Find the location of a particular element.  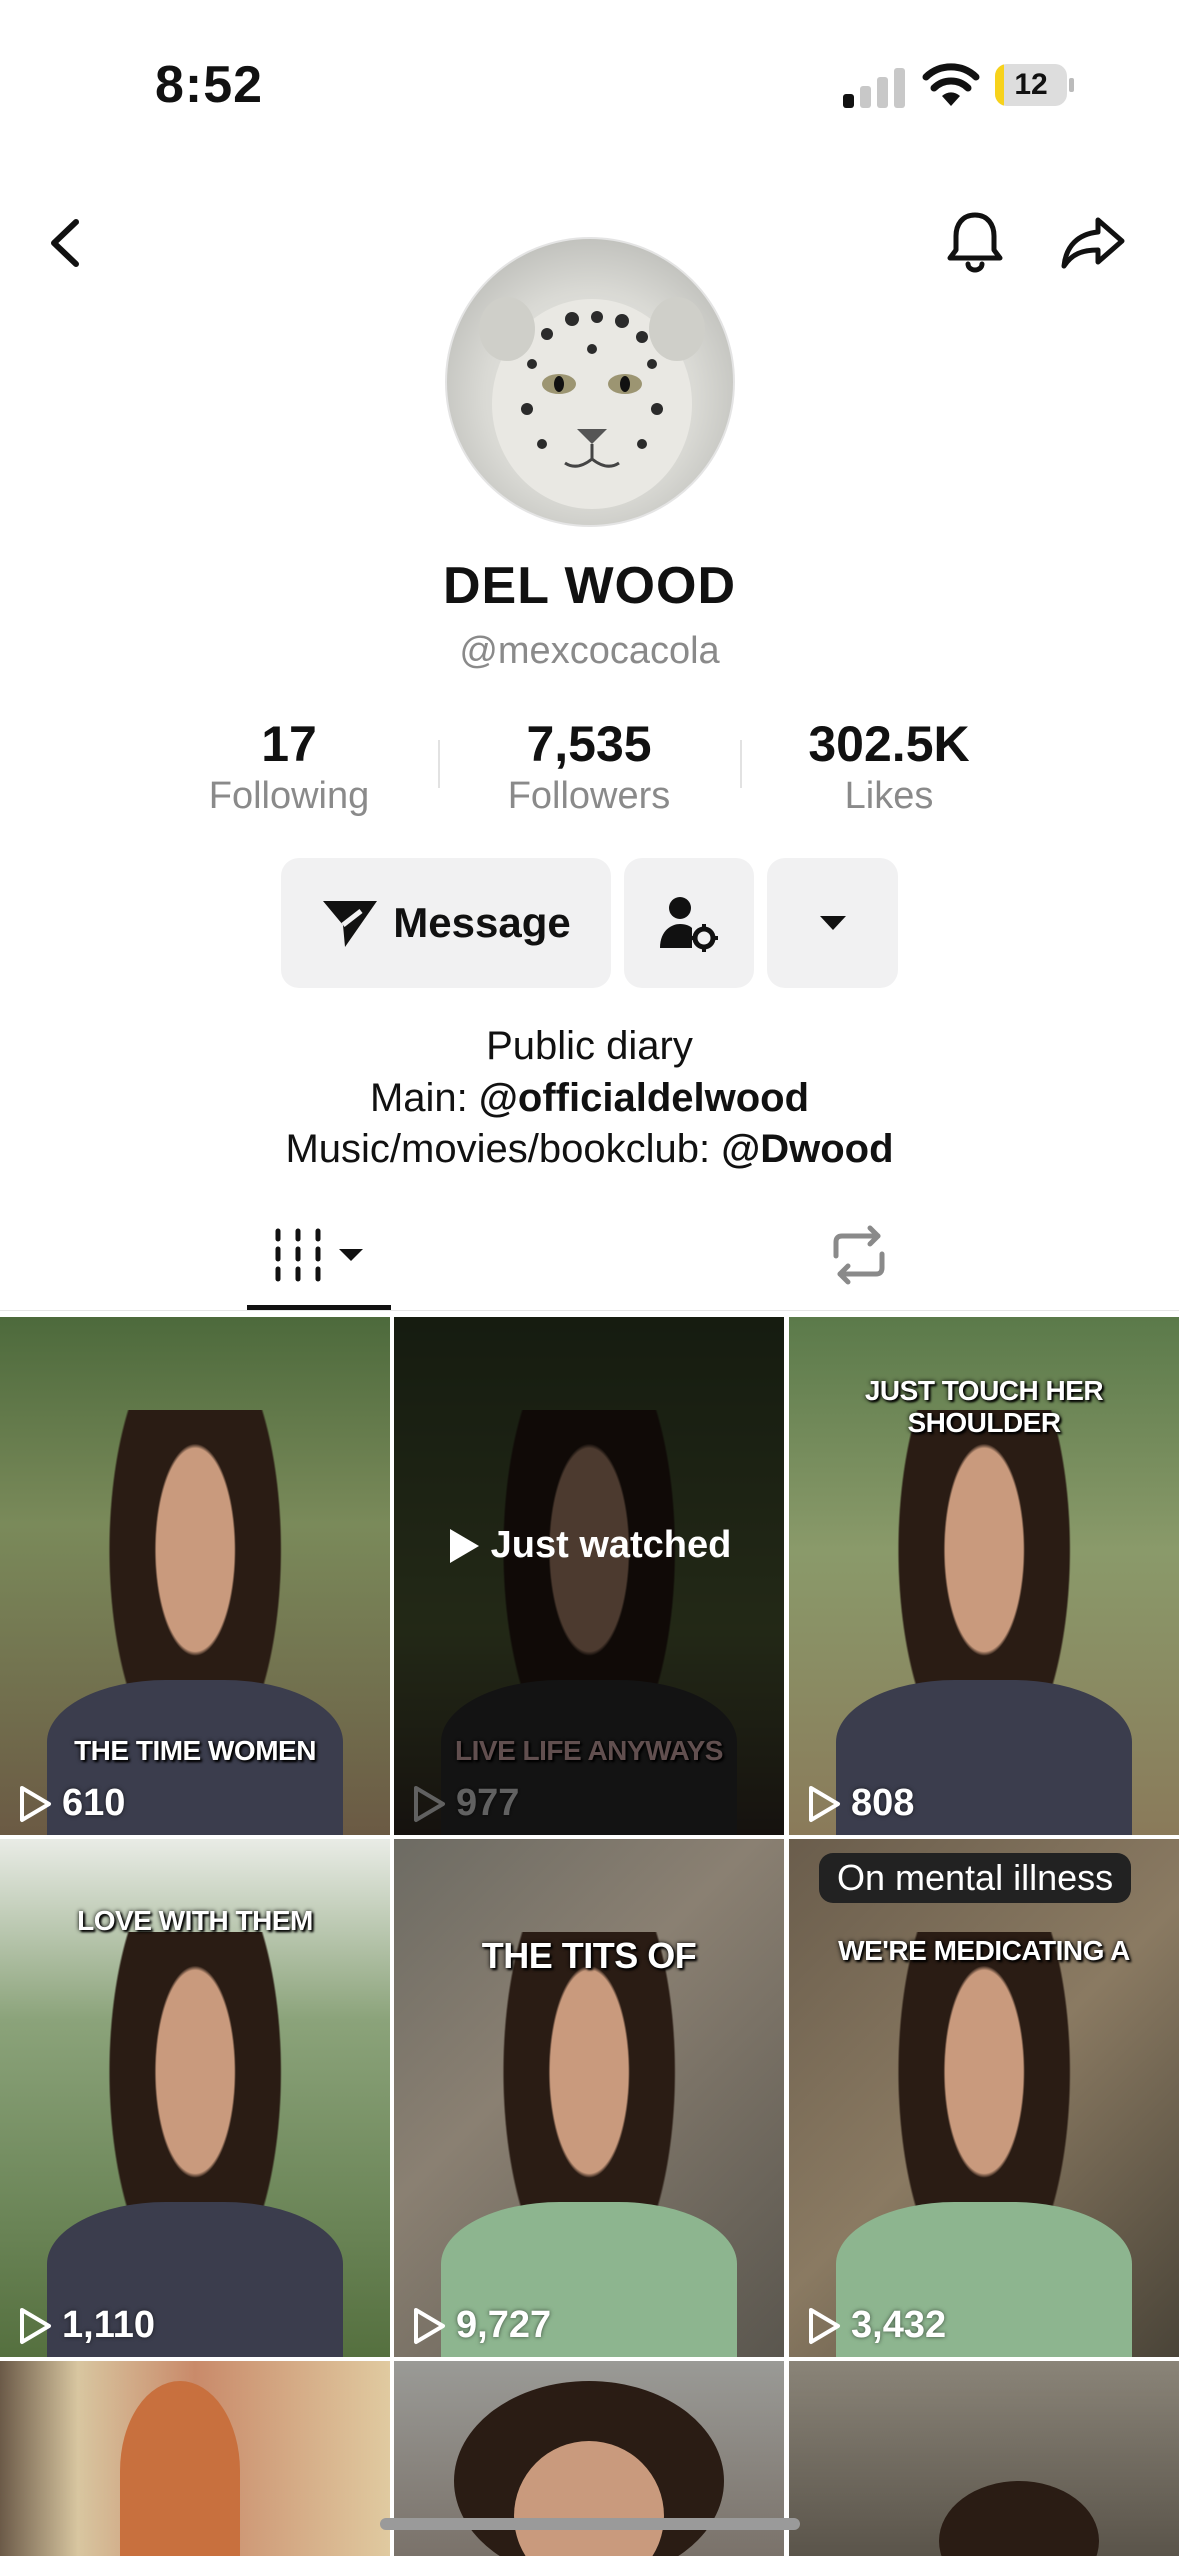

view-count-value: 610 is located at coordinates (94, 1803).